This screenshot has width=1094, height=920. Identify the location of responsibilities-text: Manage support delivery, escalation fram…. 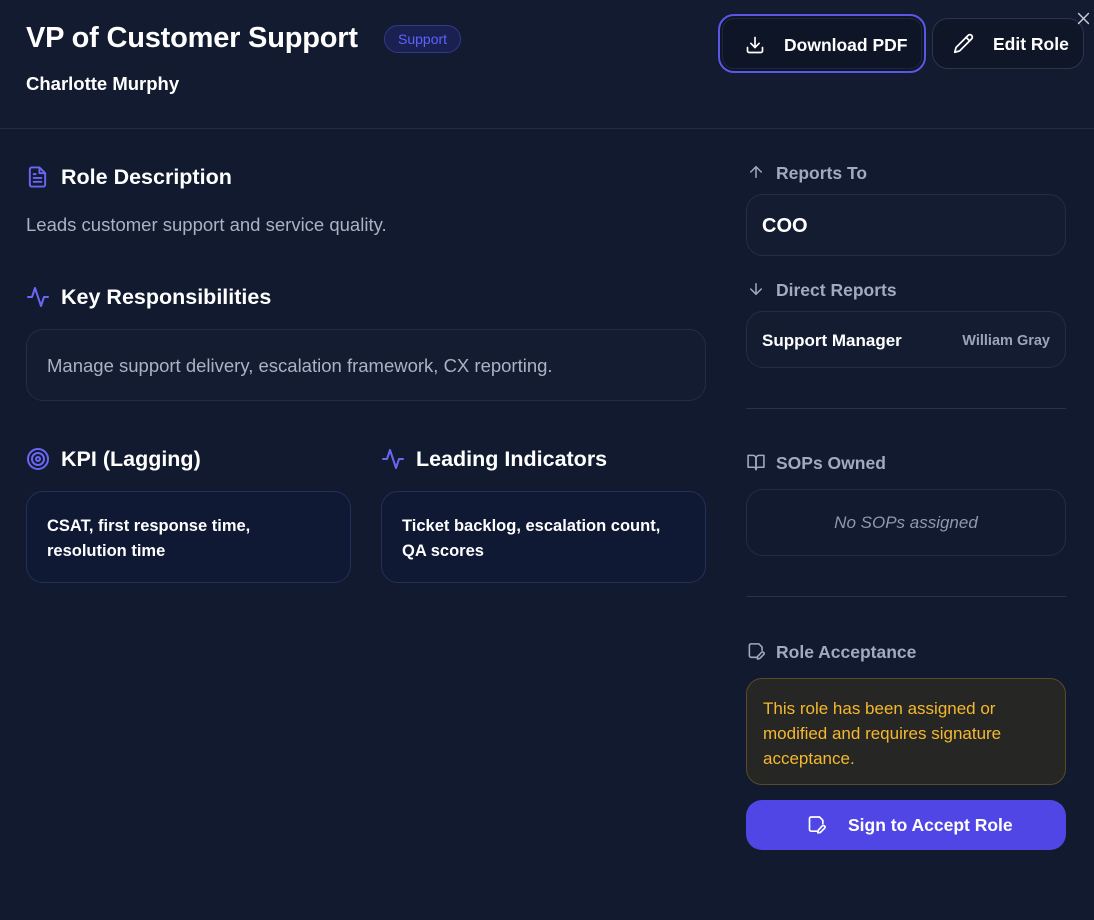
(300, 365).